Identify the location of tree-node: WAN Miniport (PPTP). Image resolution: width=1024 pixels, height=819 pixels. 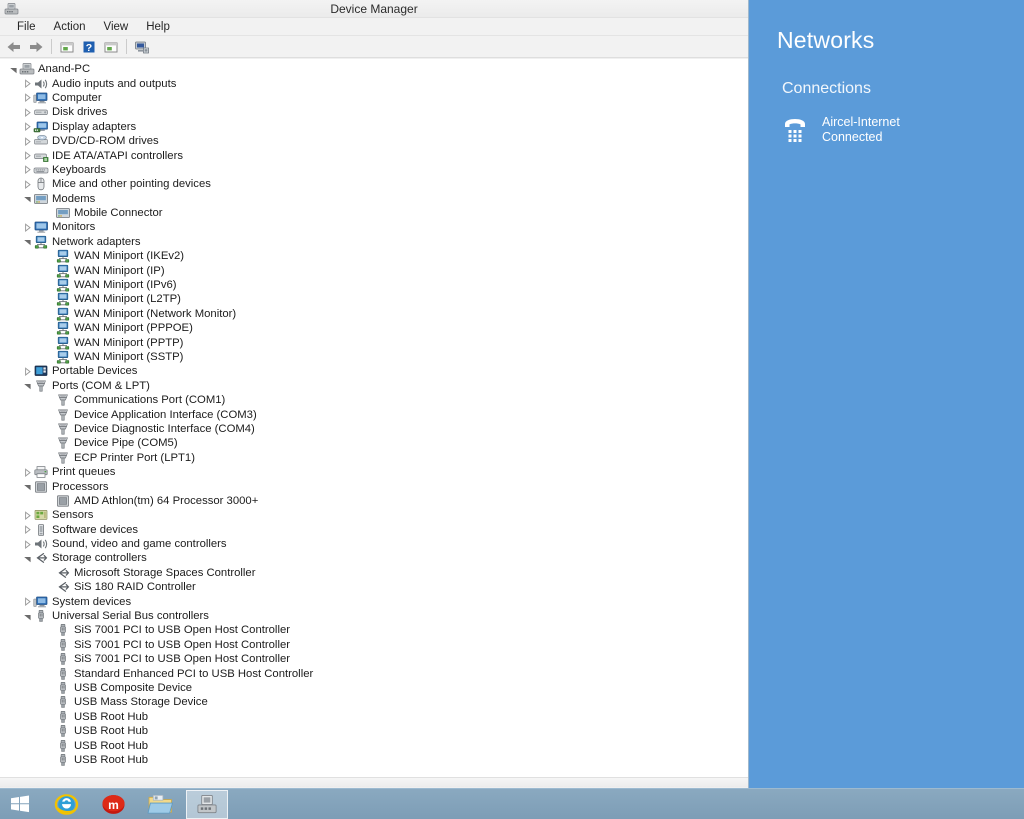
(374, 342).